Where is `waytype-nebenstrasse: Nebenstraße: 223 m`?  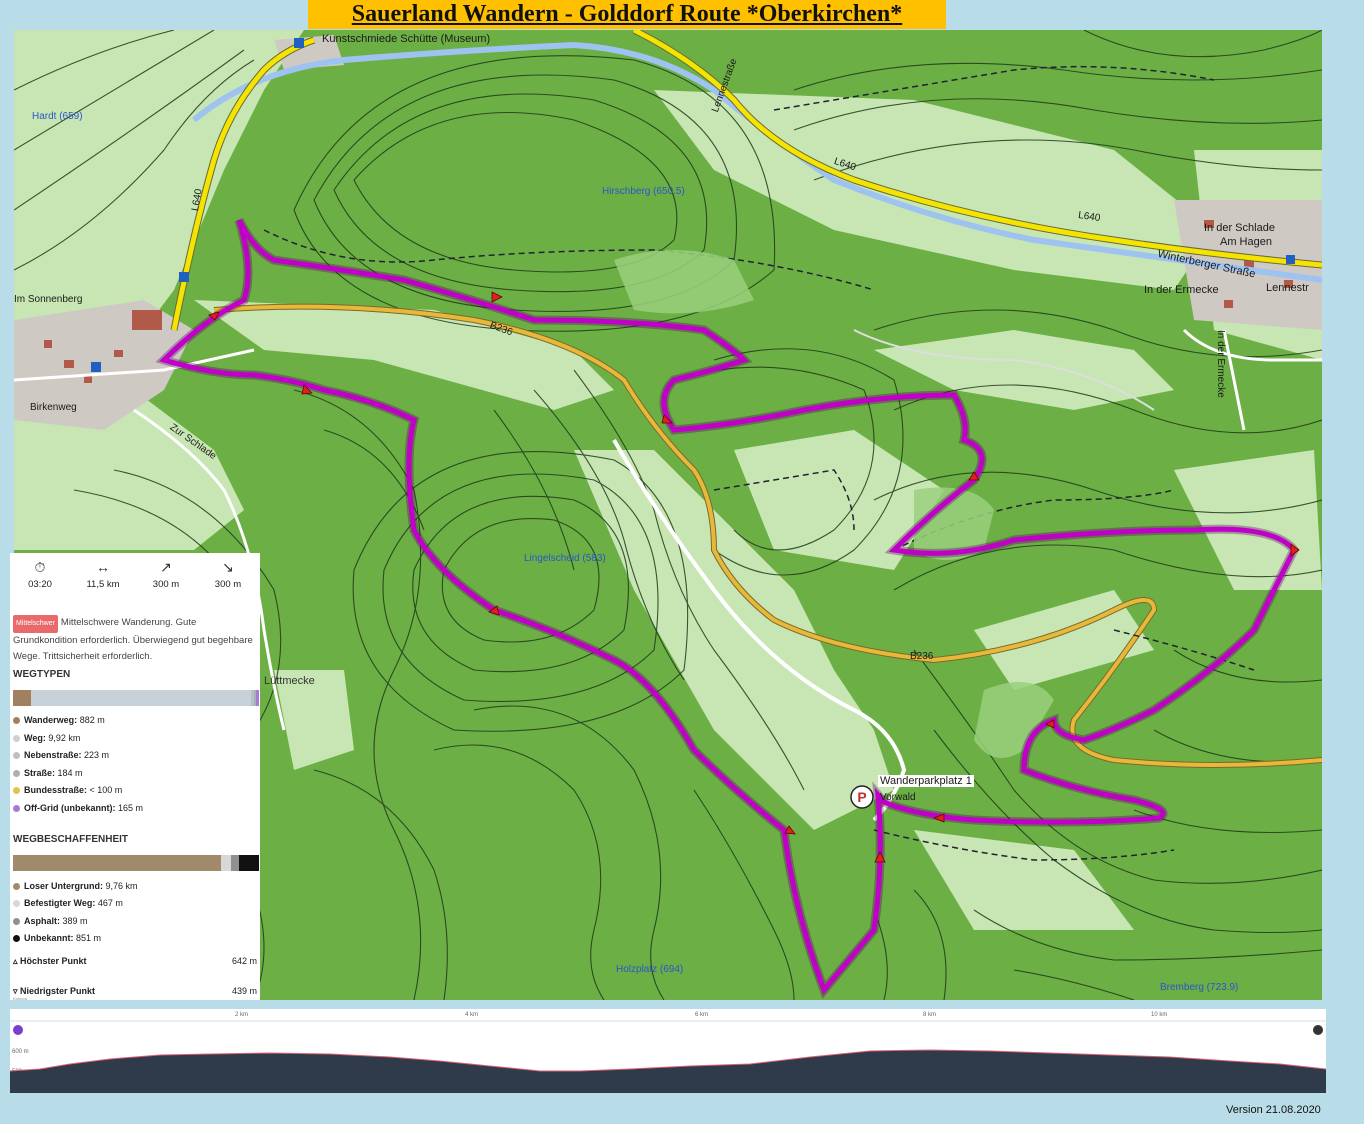 waytype-nebenstrasse: Nebenstraße: 223 m is located at coordinates (61, 755).